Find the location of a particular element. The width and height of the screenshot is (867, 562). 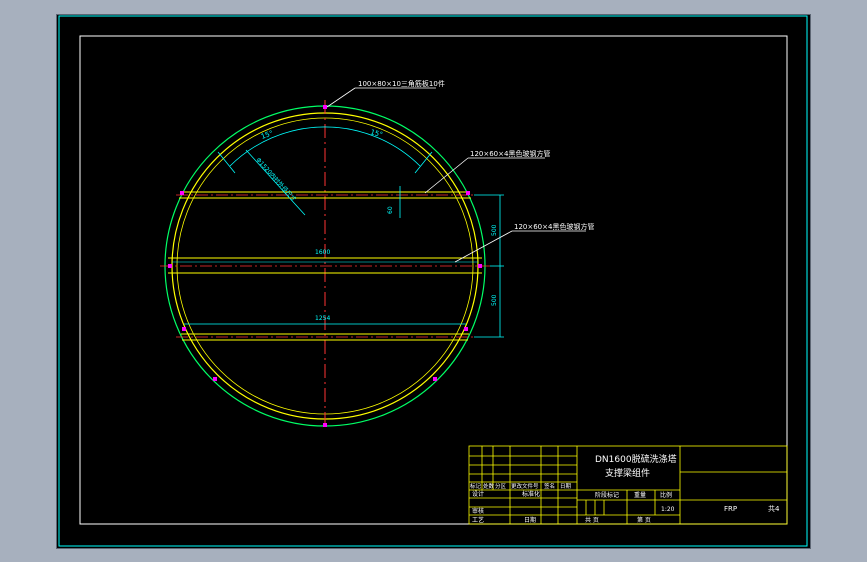

material-code: FRP is located at coordinates (730, 509).